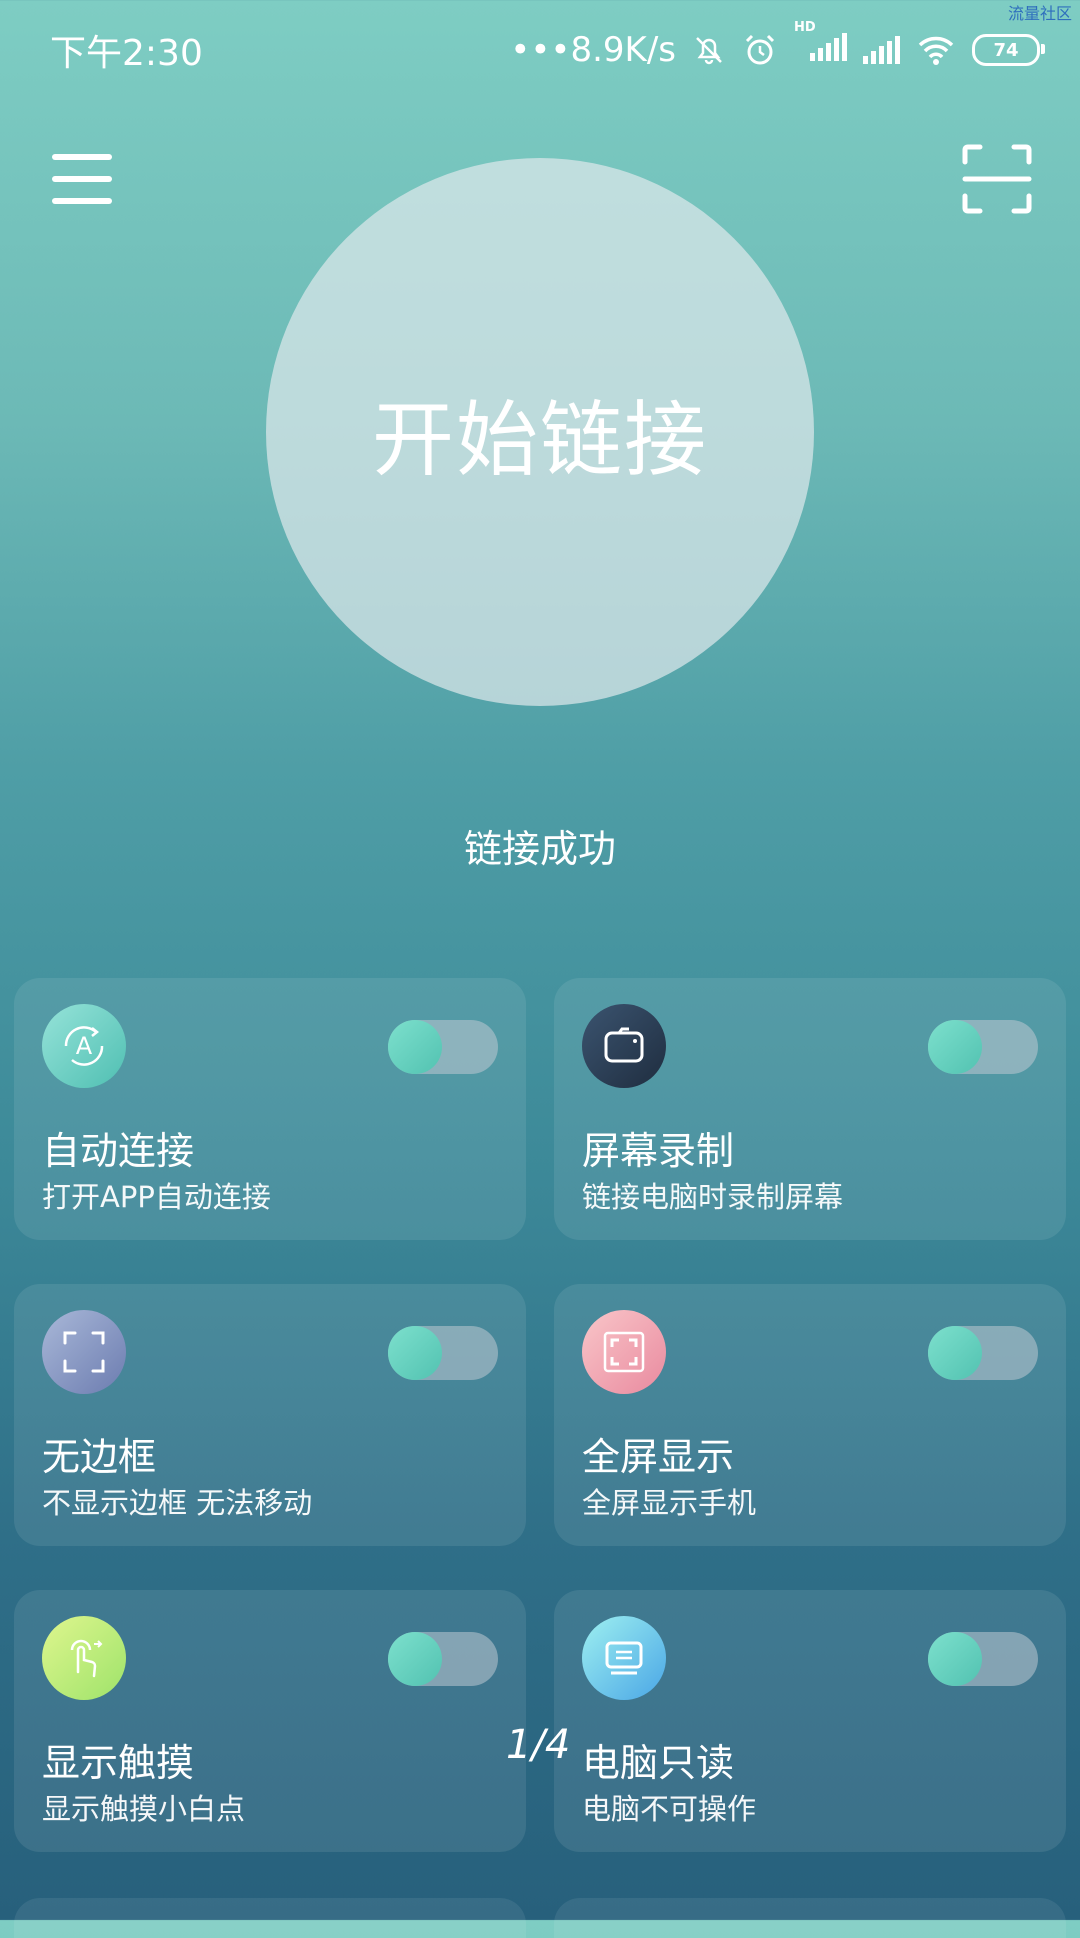 The height and width of the screenshot is (1938, 1080). Describe the element at coordinates (624, 1658) in the screenshot. I see `monitor-icon` at that location.